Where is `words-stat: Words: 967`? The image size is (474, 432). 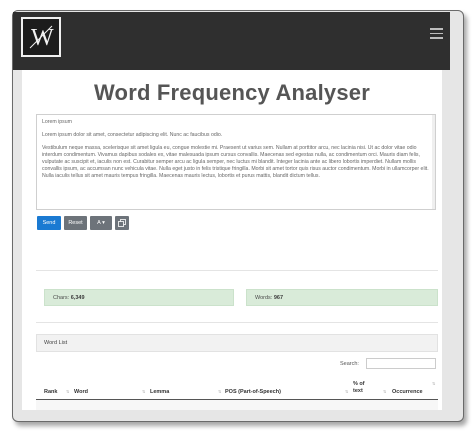 words-stat: Words: 967 is located at coordinates (342, 297).